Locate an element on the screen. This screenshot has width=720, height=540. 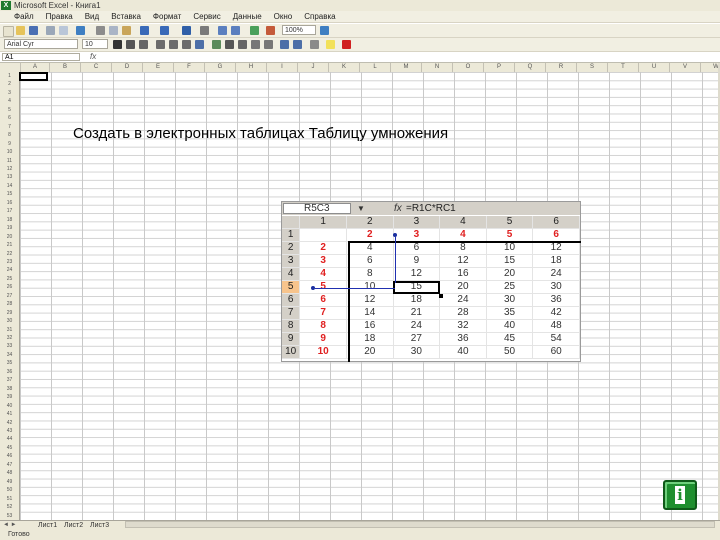
row-header-cell: 15 is located at coordinates (9, 194).